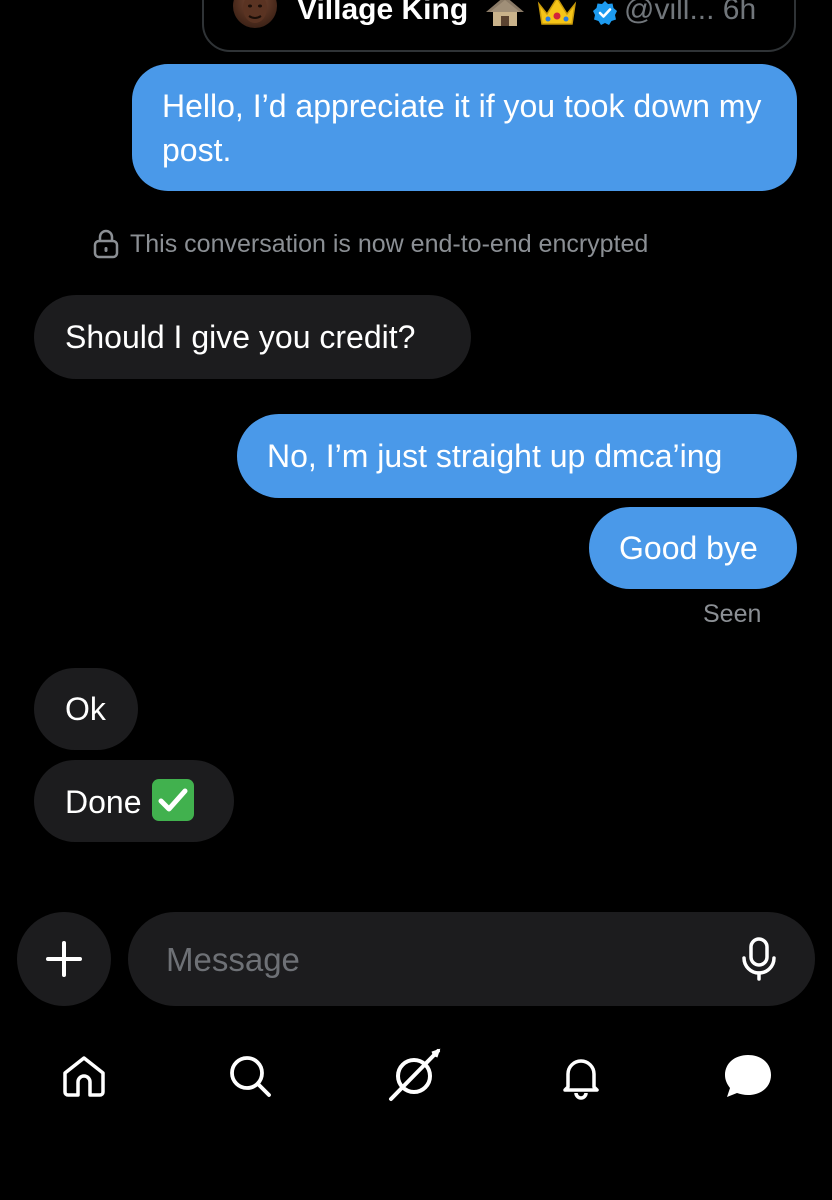 This screenshot has height=1200, width=832. I want to click on message-bubble-incoming: Ok, so click(86, 709).